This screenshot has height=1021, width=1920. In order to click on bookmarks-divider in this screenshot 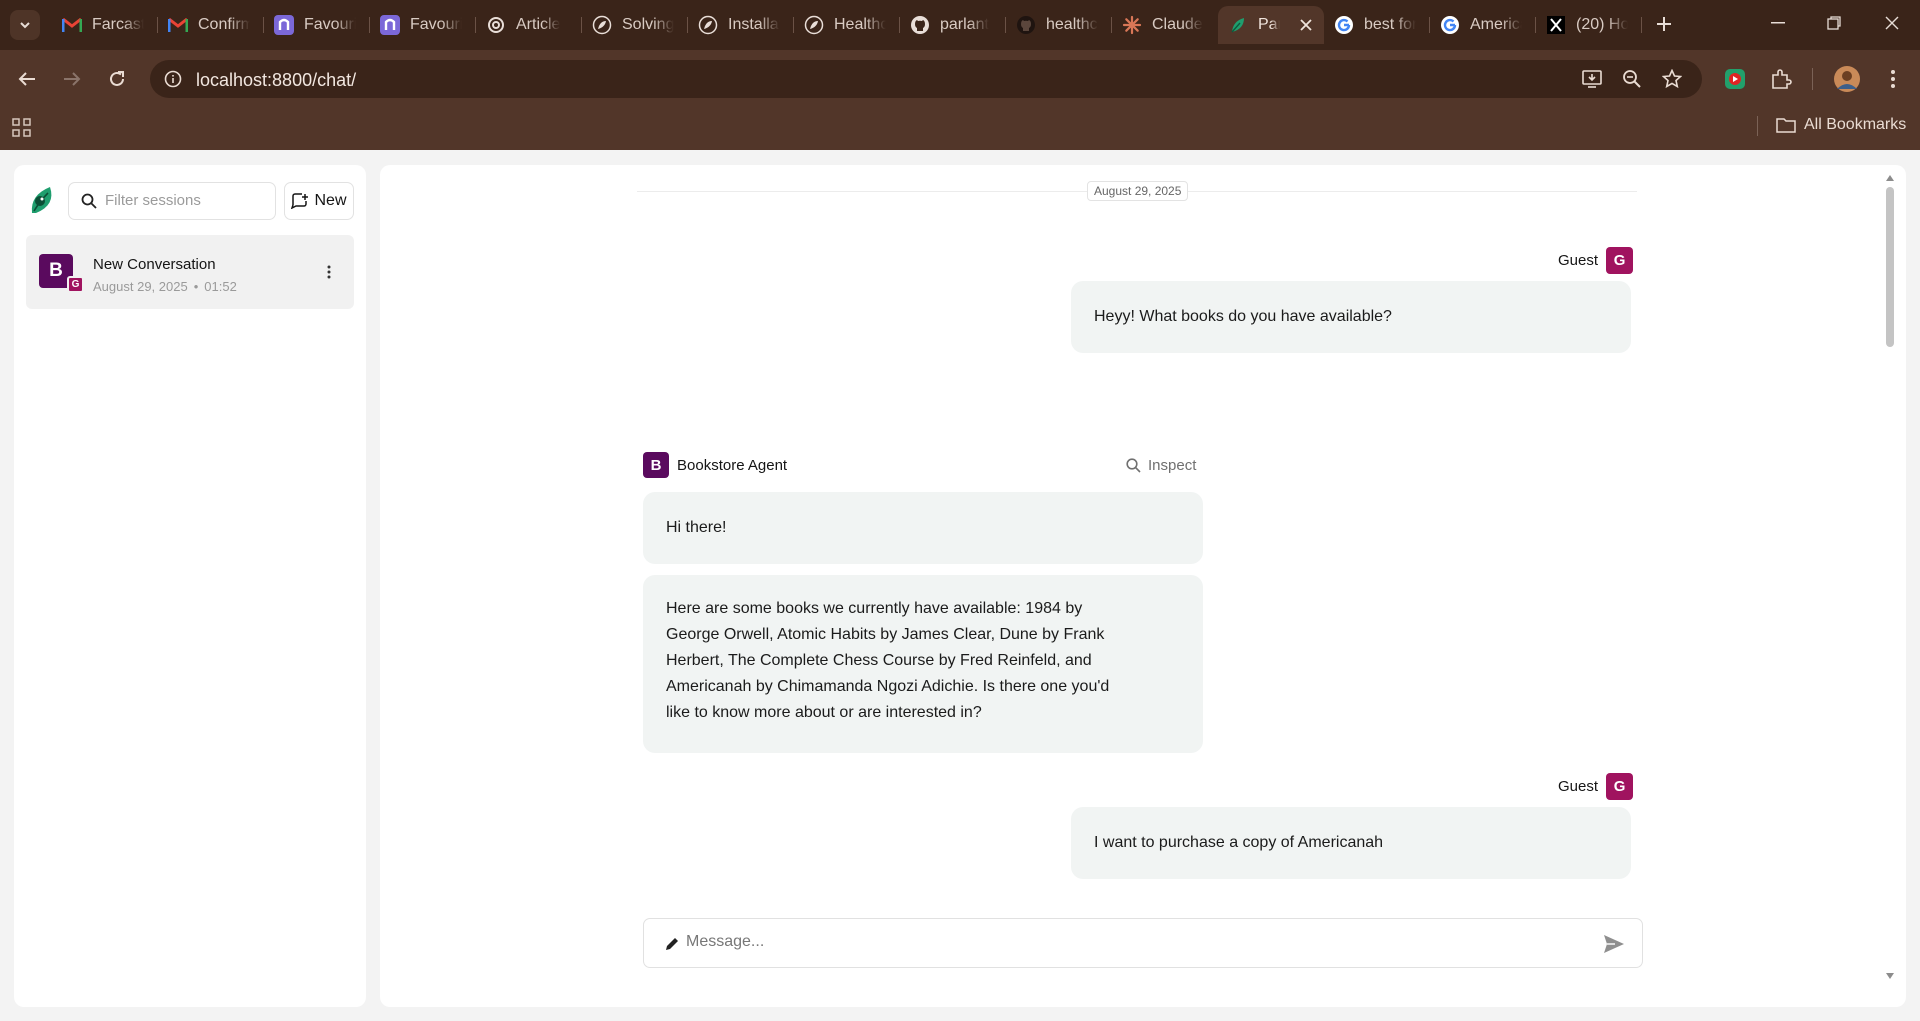, I will do `click(1757, 126)`.